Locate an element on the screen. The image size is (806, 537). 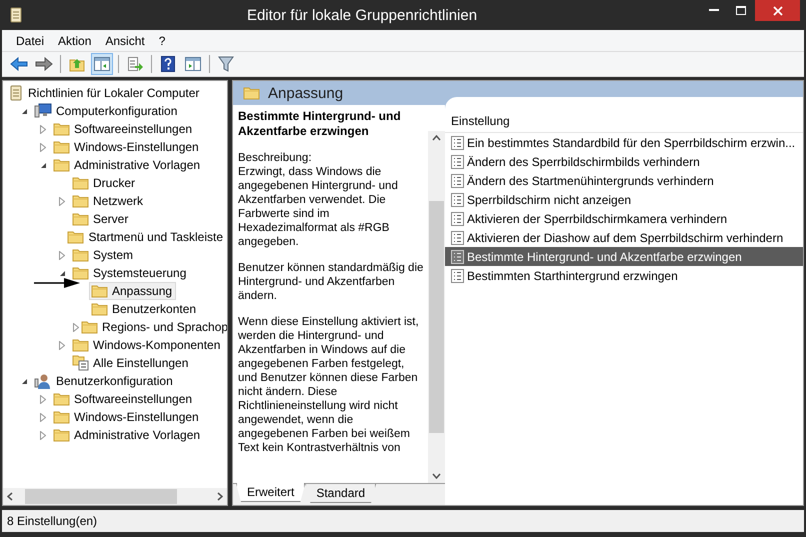
description-text: Wenn diese Einstellung aktiviert ist, werden die Hintergrund- und Akzentfarben in Windows auf die angegebenen Farben festgelegt, und Benutzer können diese Farben nicht ändern. Diese Richtlinieneinstellung wird nicht angewendet, wenn die angegebenen Farben bei weißem Text kein Kontrastverhältnis von is located at coordinates (329, 385).